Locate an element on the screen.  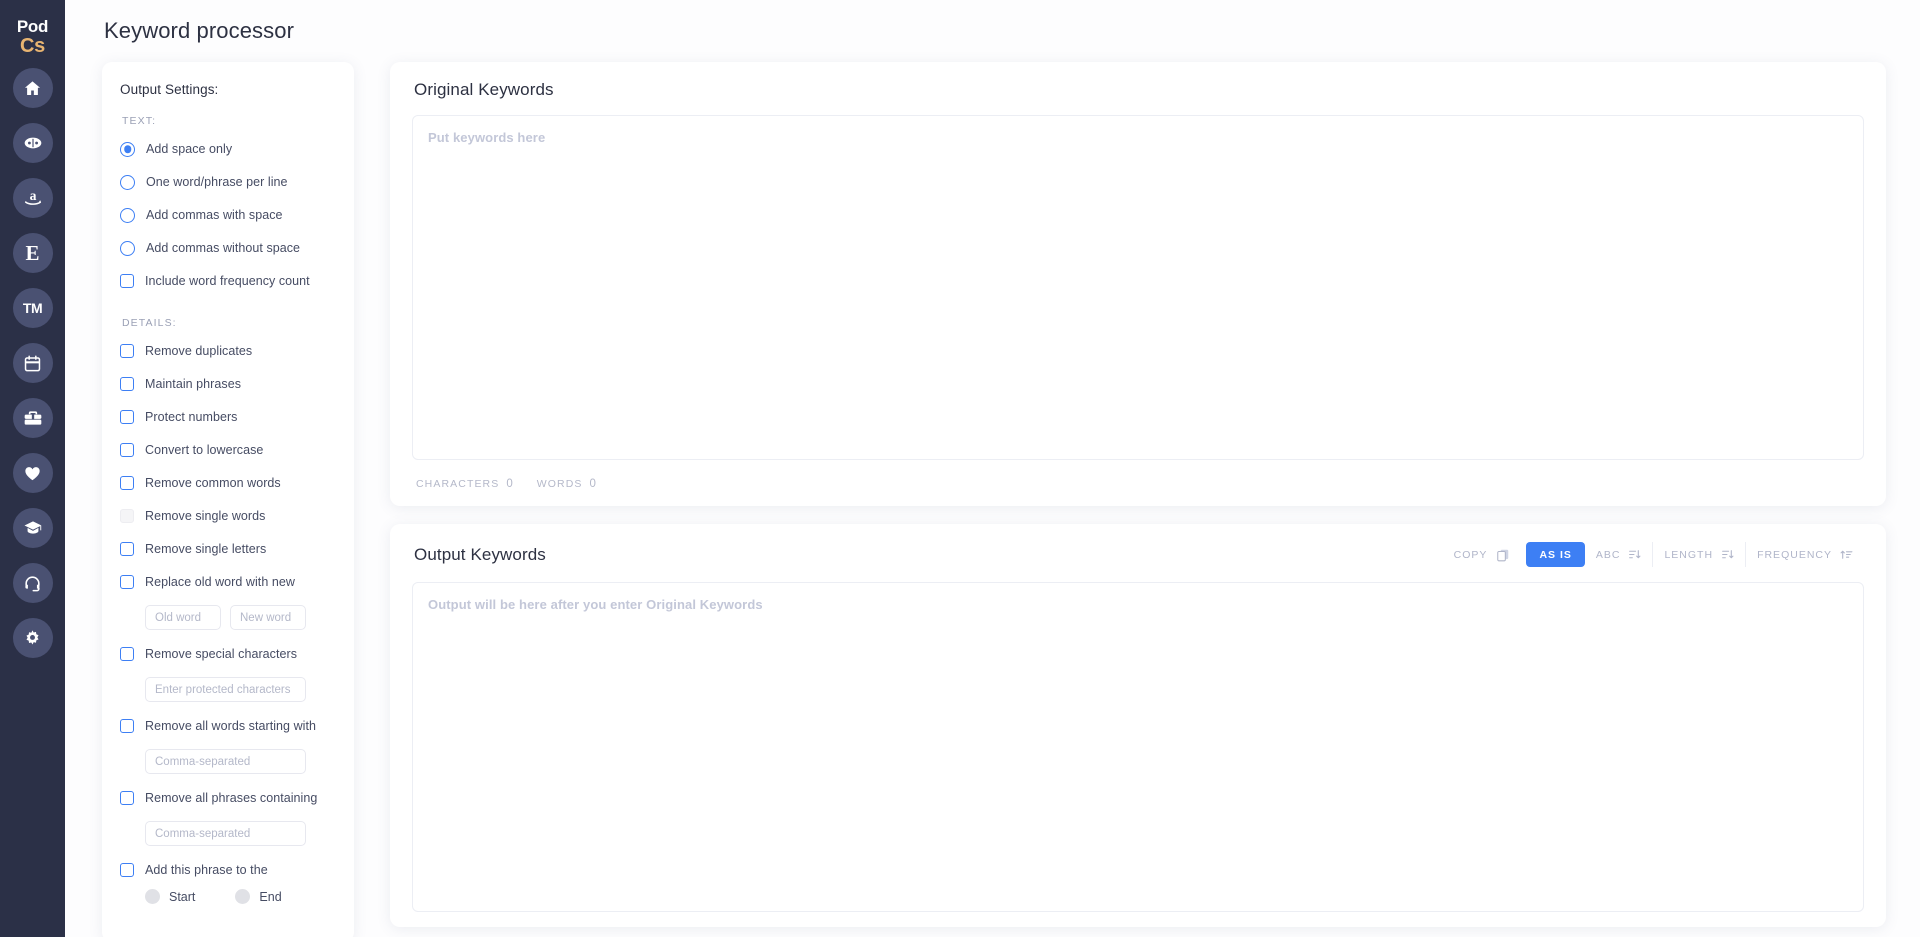
amazon-icon: a is located at coordinates (33, 198).